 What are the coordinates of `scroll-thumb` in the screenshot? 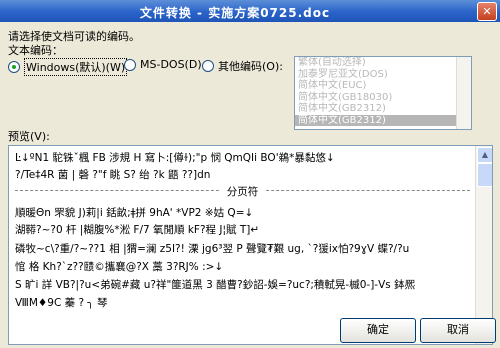 It's located at (484, 175).